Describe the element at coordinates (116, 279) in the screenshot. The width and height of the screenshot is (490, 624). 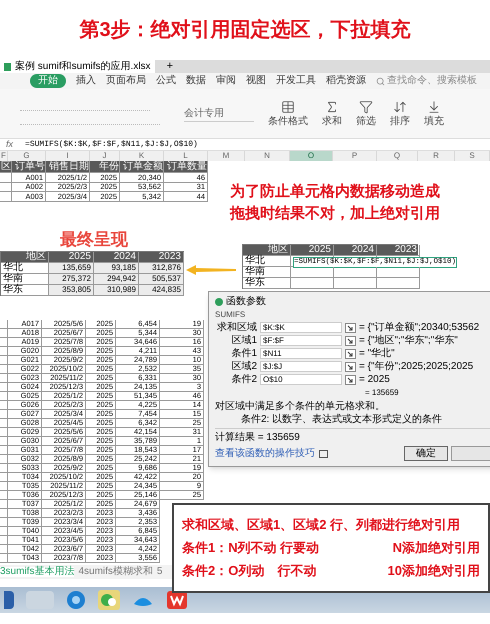
I see `table-cell: 294,942` at that location.